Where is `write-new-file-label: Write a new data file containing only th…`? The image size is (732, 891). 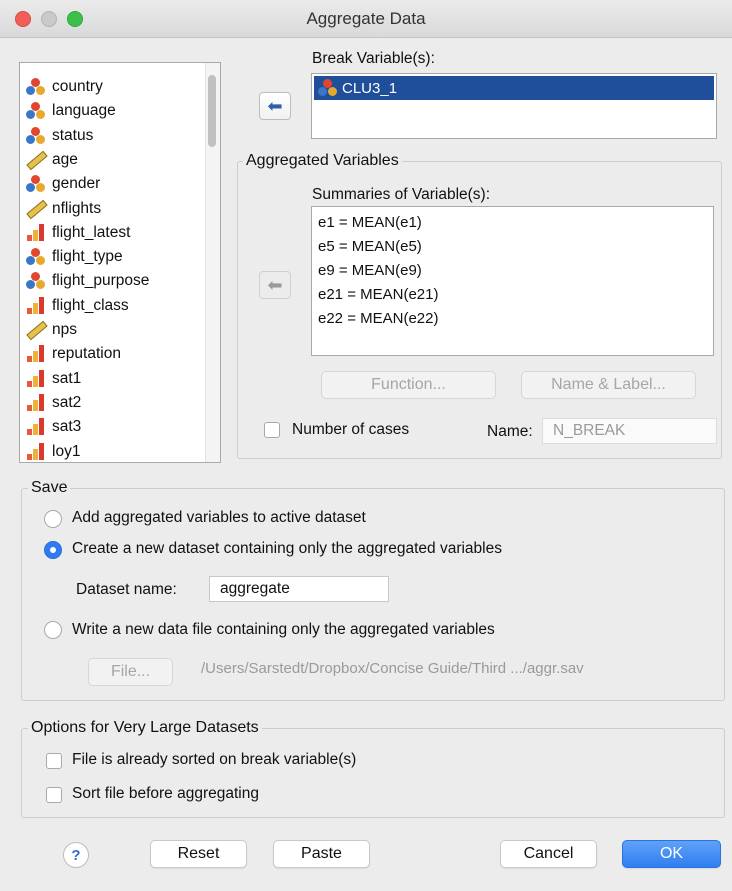 write-new-file-label: Write a new data file containing only th… is located at coordinates (283, 629).